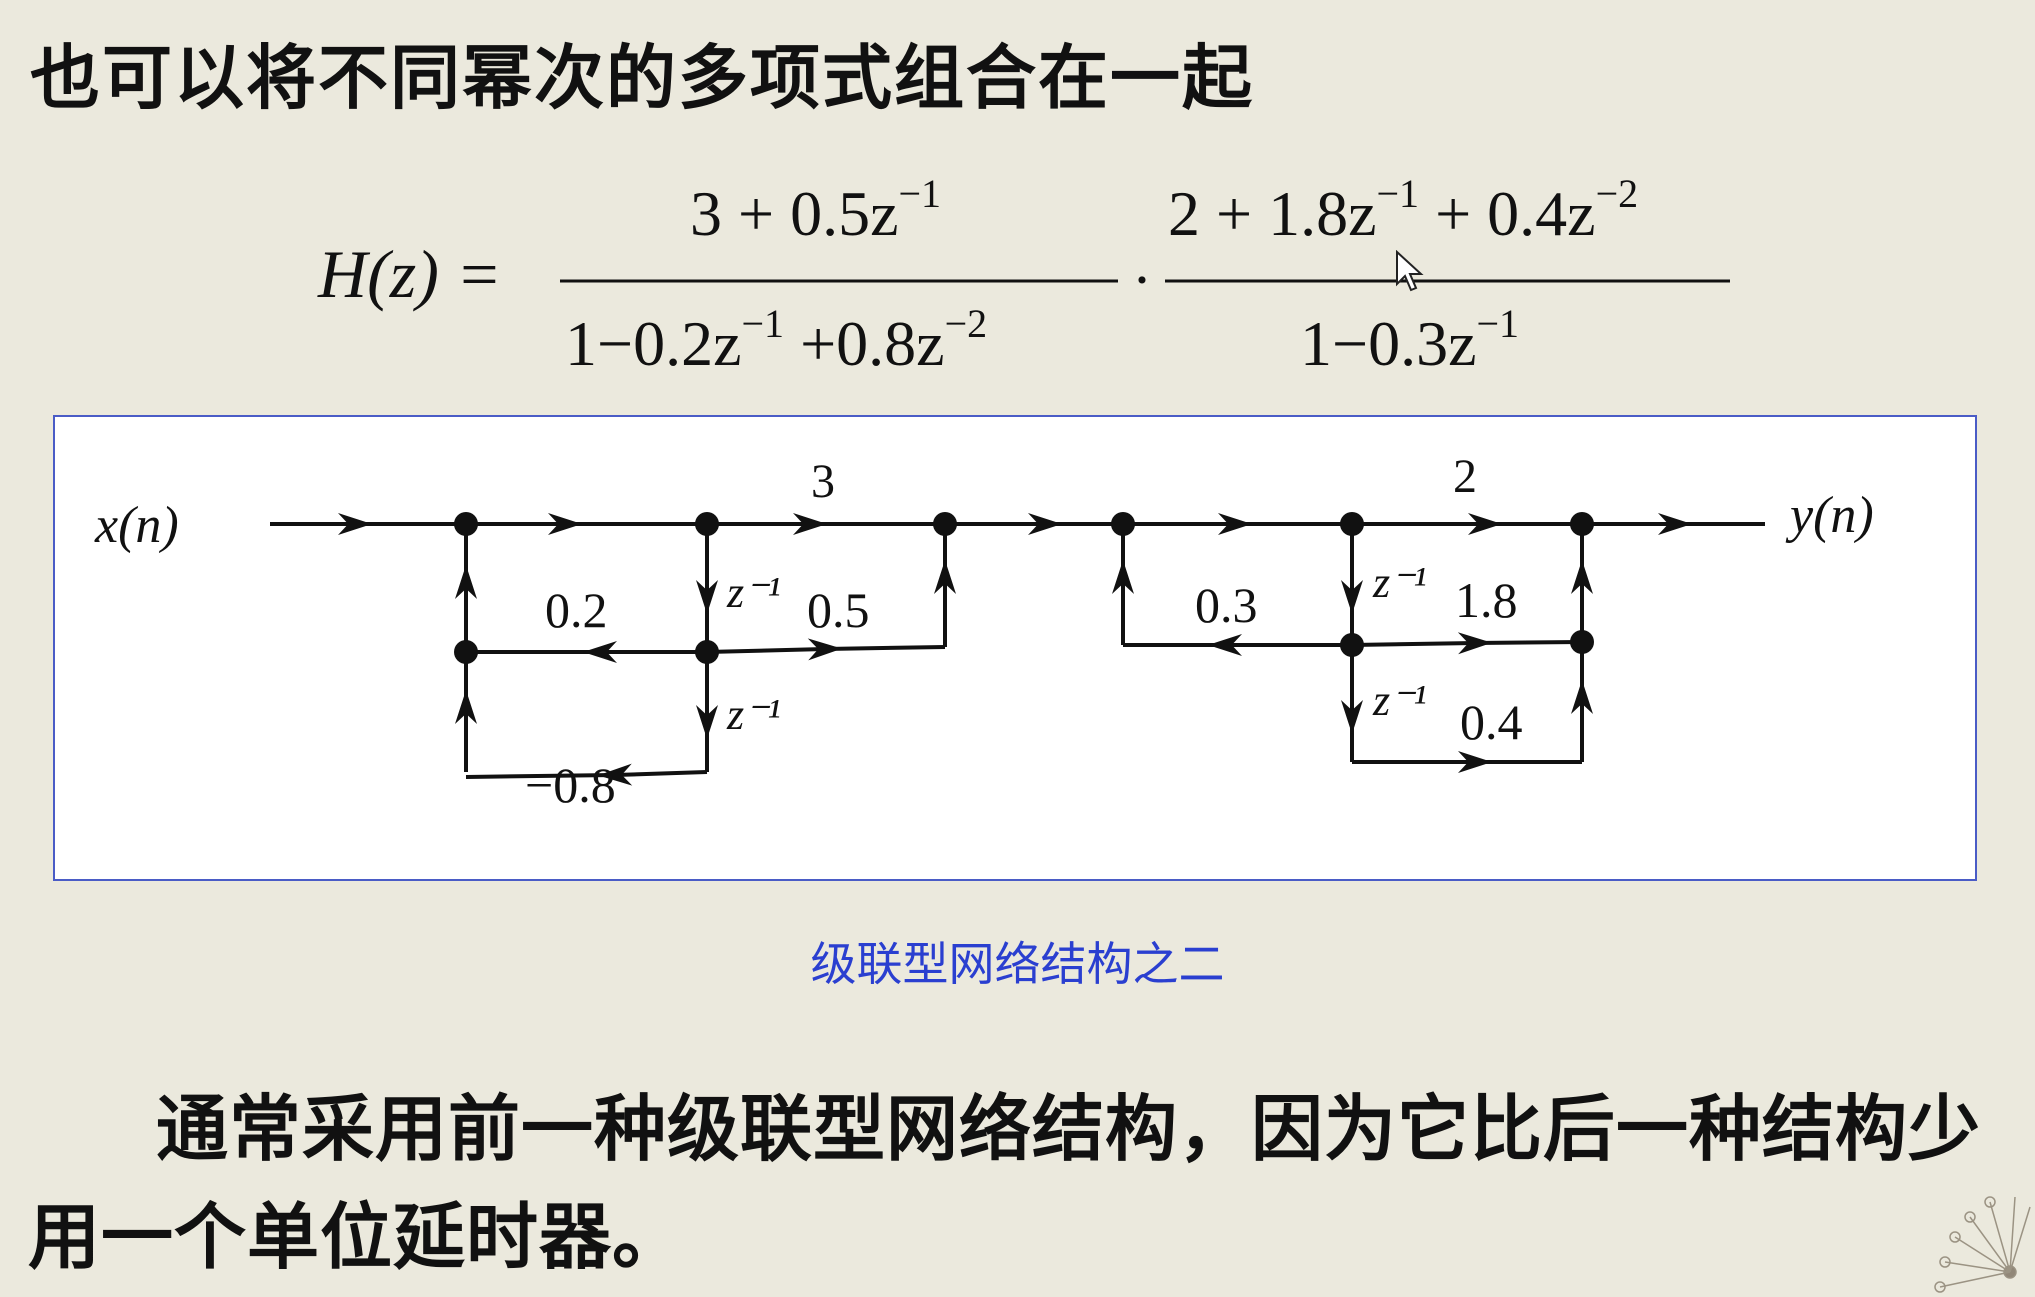 The height and width of the screenshot is (1297, 2035). What do you see at coordinates (1403, 212) in the screenshot?
I see `factor2-numerator: 2 + 1.8z−1 + 0.4z−2` at bounding box center [1403, 212].